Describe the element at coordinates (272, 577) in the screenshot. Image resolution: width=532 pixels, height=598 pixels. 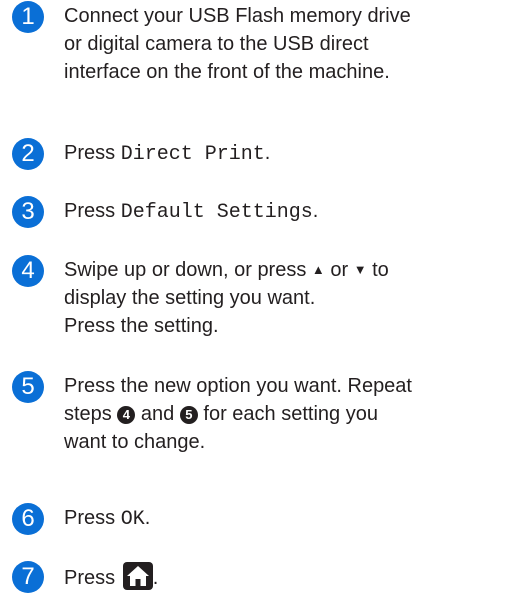
I see `step-7: 7 Press .` at that location.